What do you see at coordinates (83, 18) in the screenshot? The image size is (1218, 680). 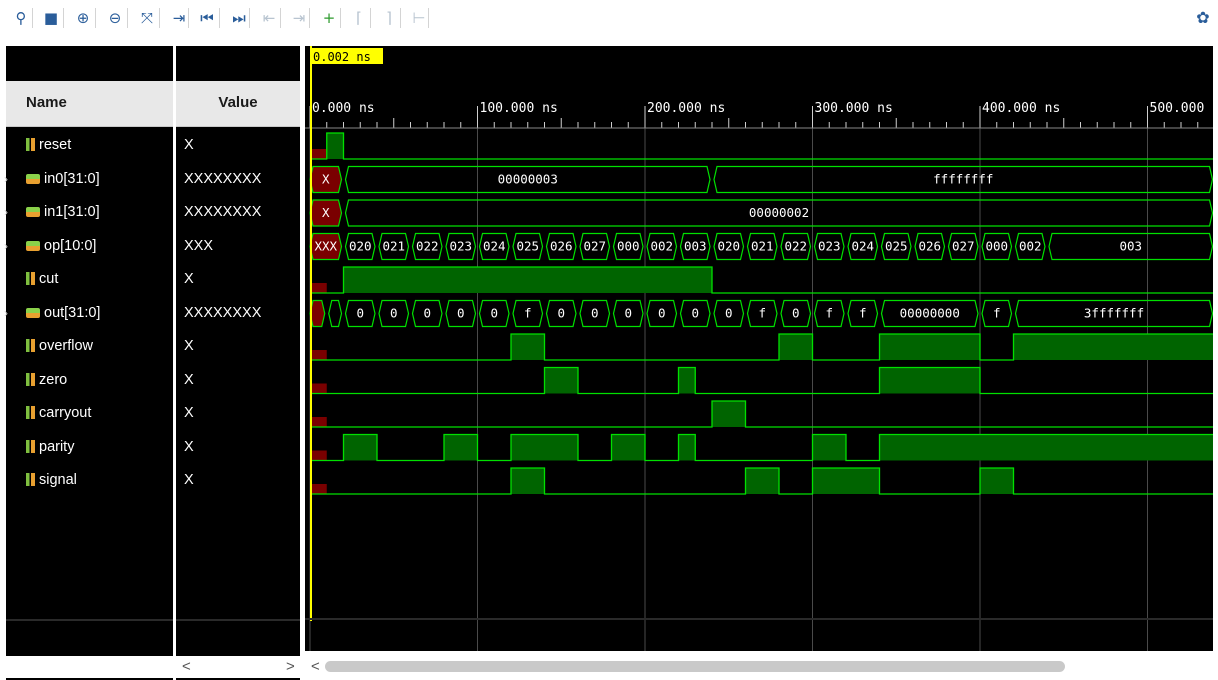 I see `zoom-in-icon: ⊕` at bounding box center [83, 18].